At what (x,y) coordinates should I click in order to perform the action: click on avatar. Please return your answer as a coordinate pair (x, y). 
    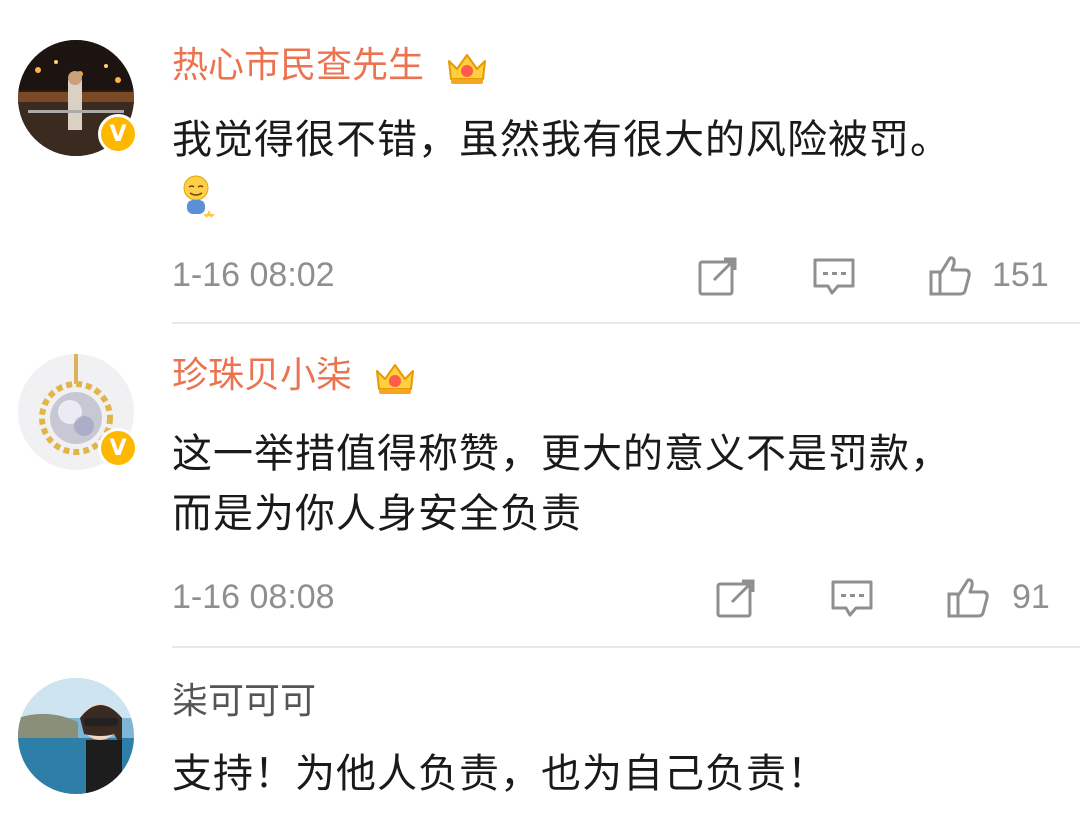
    Looking at the image, I should click on (76, 736).